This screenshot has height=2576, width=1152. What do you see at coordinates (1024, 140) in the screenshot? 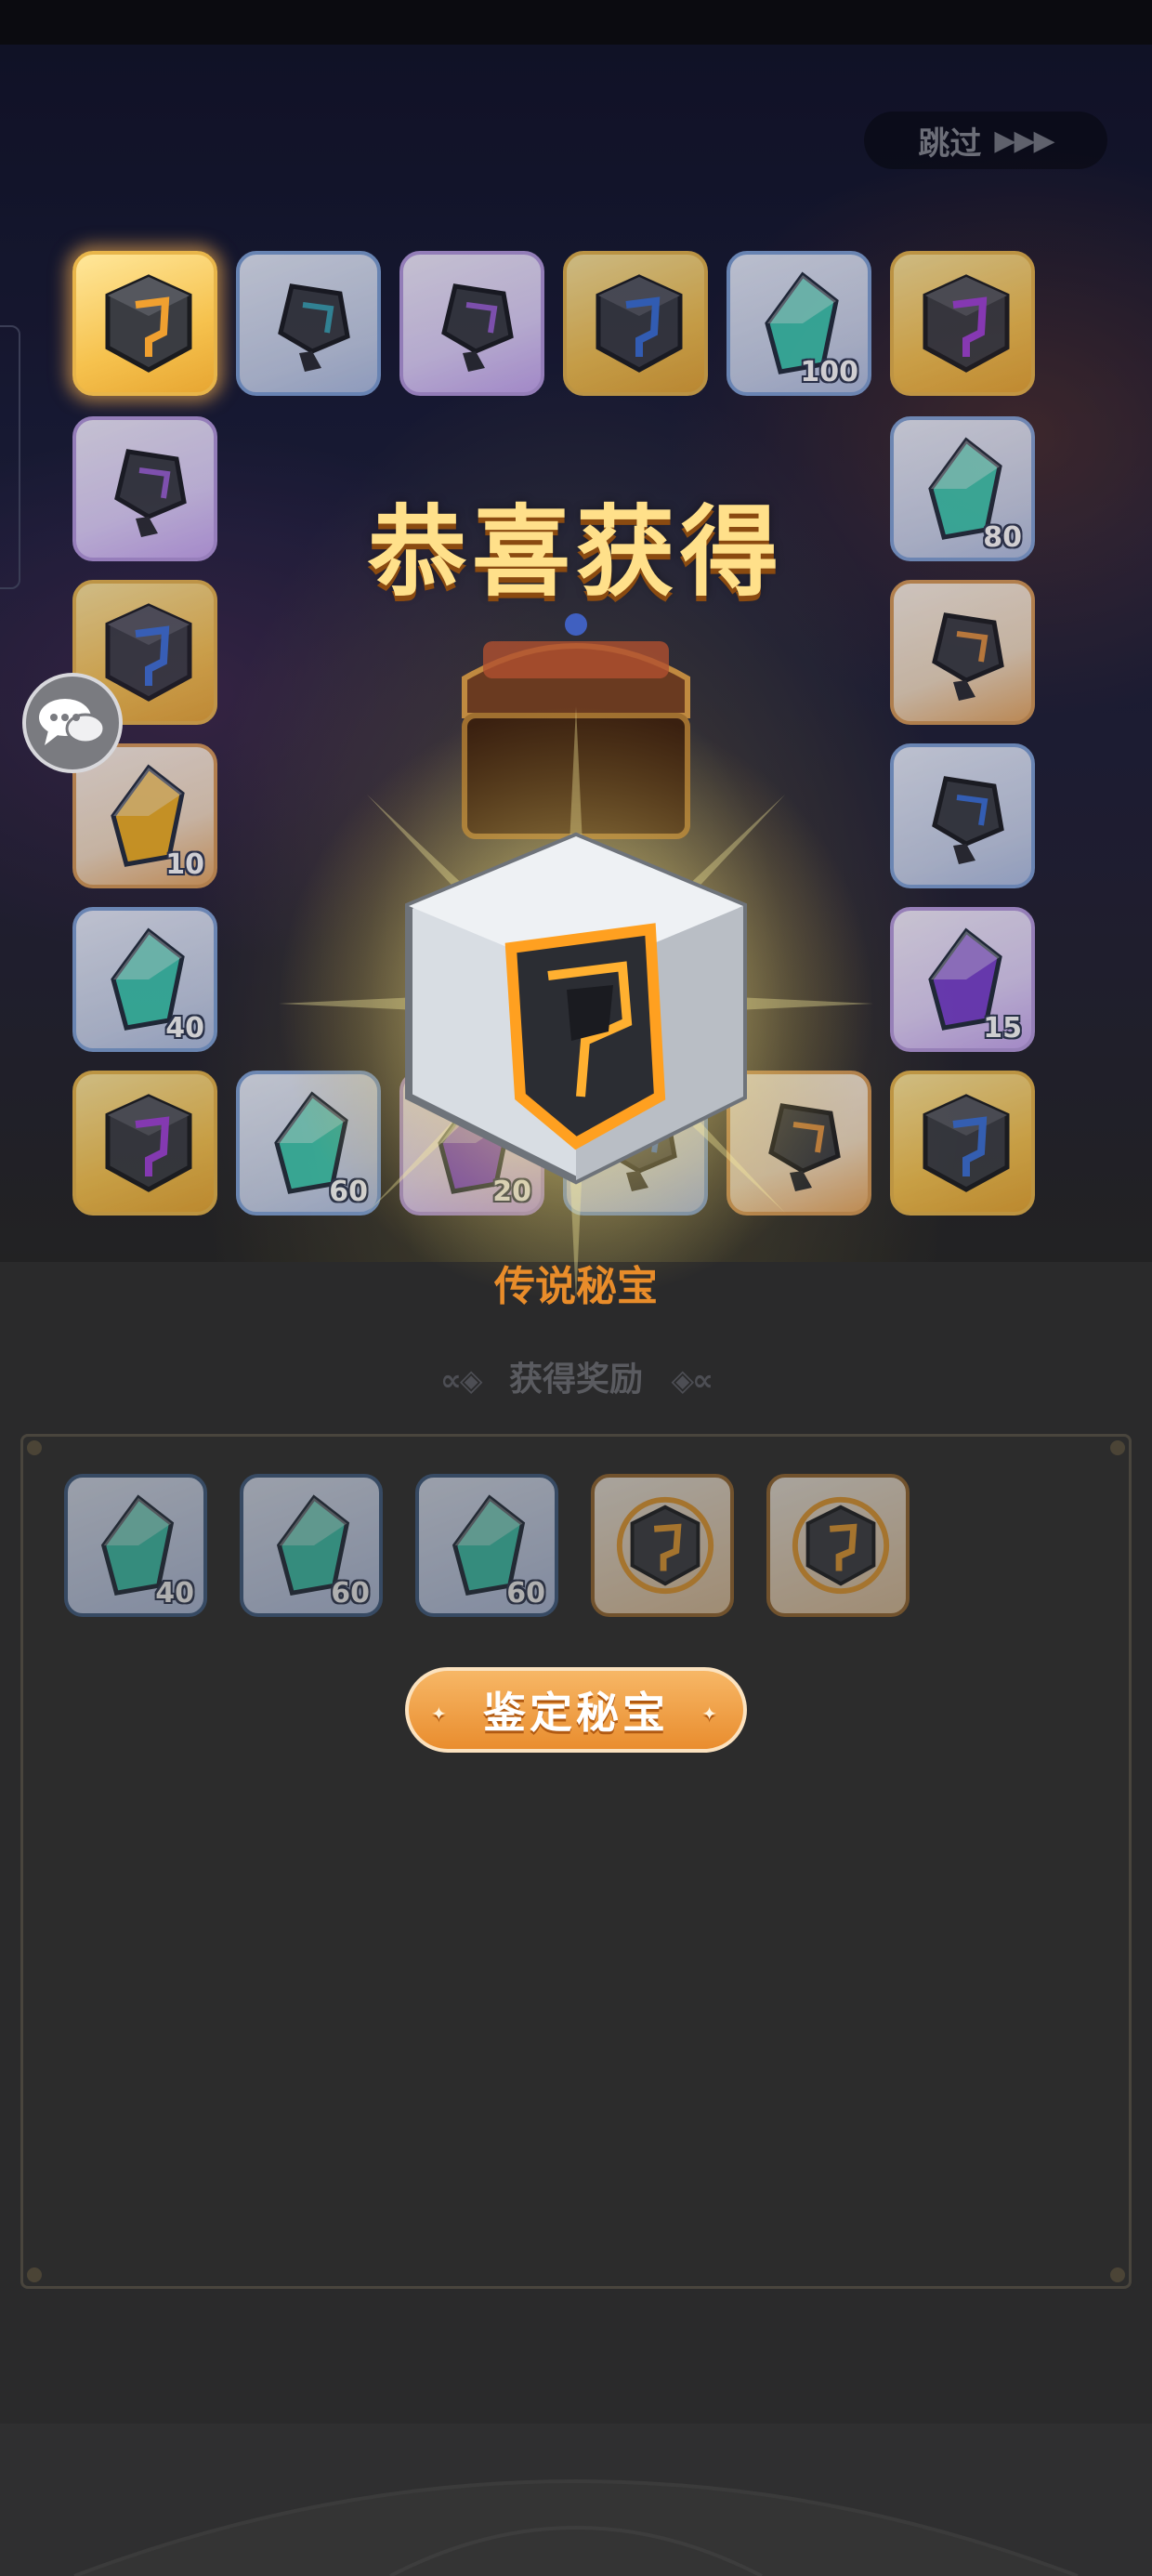
I see `fast-forward-icon: ▶▶▶` at bounding box center [1024, 140].